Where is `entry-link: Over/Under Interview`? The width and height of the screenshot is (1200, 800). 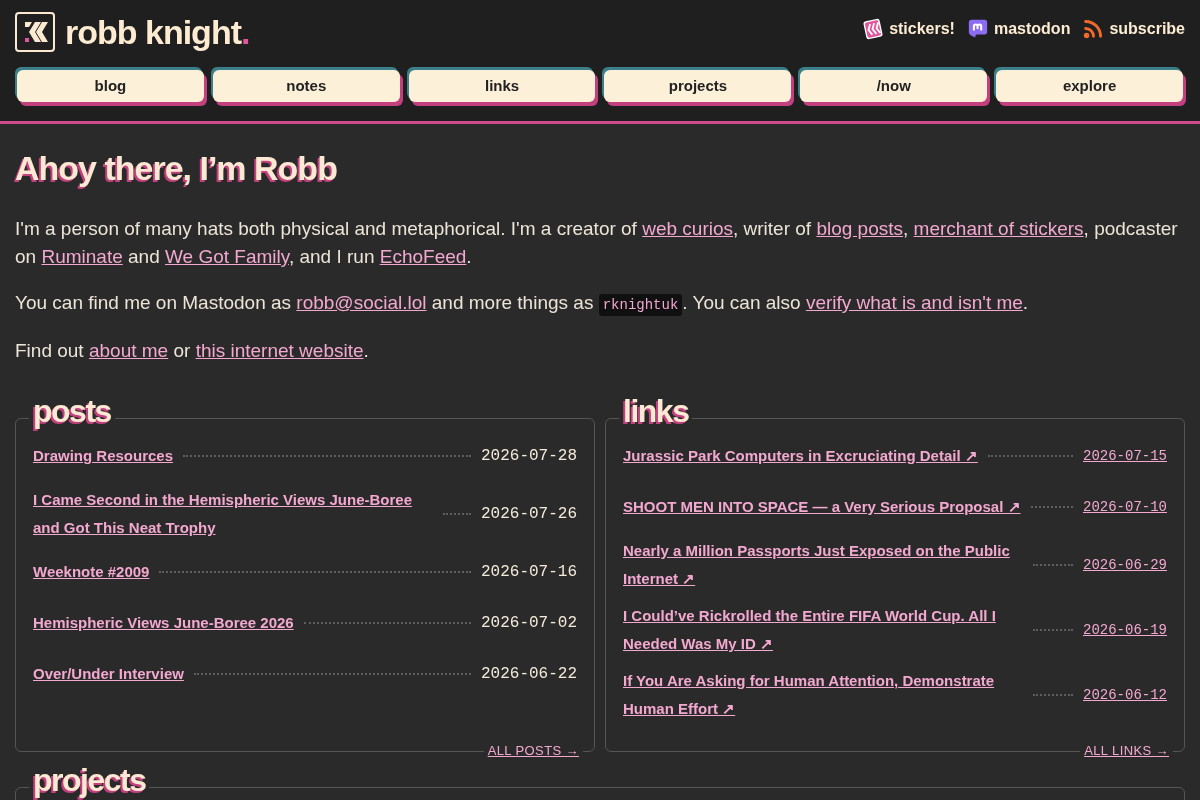
entry-link: Over/Under Interview is located at coordinates (108, 674).